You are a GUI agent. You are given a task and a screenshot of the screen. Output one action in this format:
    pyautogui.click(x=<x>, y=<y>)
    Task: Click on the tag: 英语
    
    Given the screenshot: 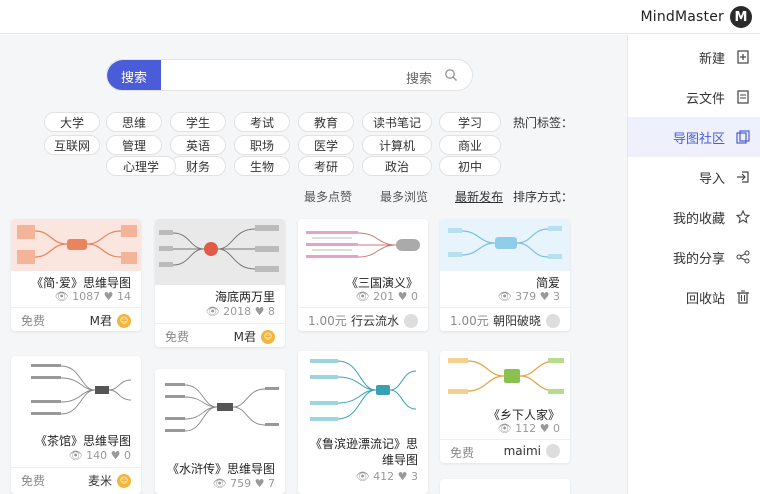 What is the action you would take?
    pyautogui.click(x=198, y=145)
    